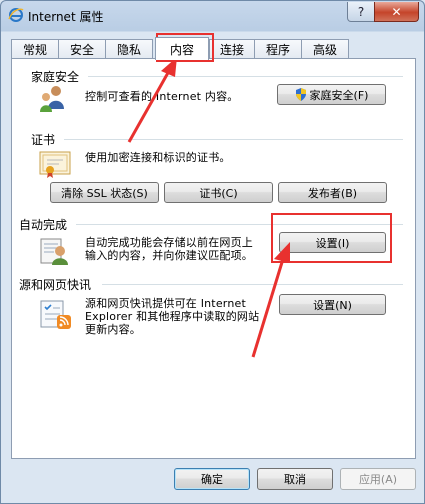 This screenshot has width=425, height=504. I want to click on arrow-to-content-tab, so click(149, 106).